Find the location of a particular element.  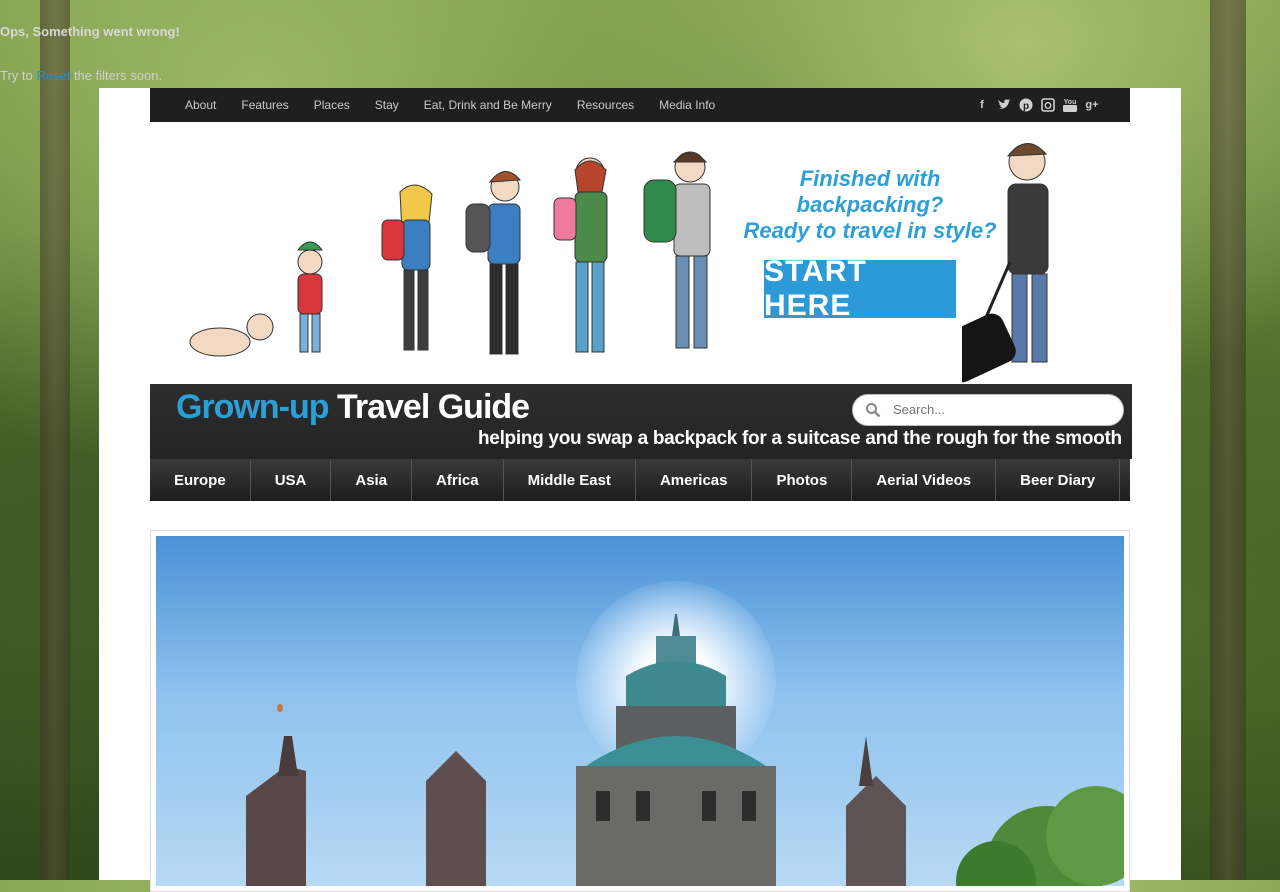

nav-europe: Europe is located at coordinates (200, 480).